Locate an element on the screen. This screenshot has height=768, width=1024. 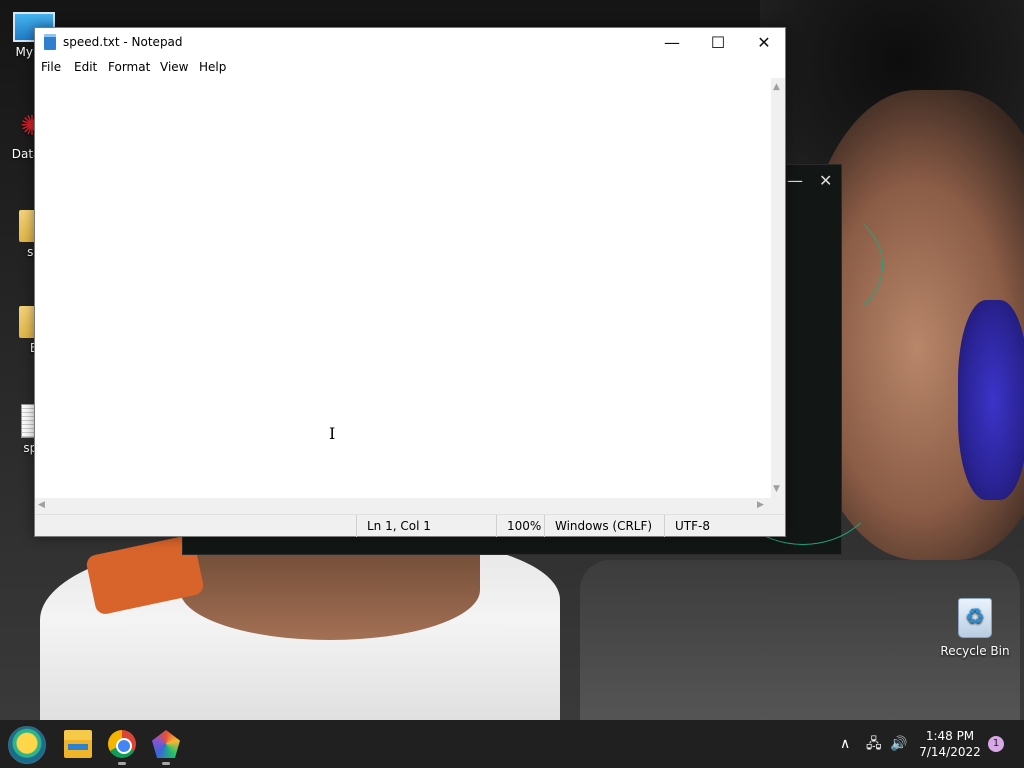
taskbar: ∧ 🖧 🔊 1:48 PM 7/14/2022 1 is located at coordinates (512, 744).